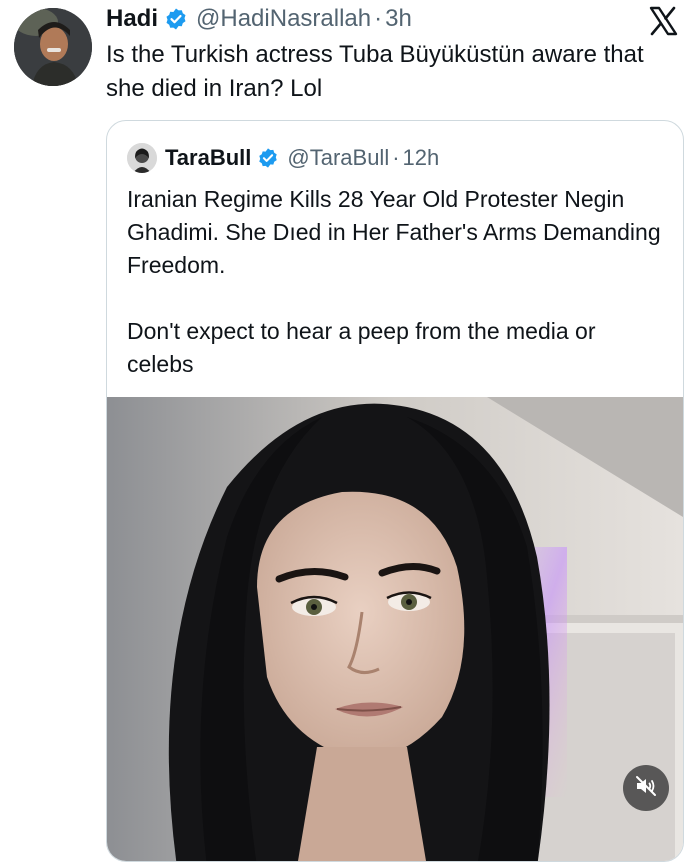 The image size is (696, 862). I want to click on quoted-author-handle: @TaraBull, so click(338, 158).